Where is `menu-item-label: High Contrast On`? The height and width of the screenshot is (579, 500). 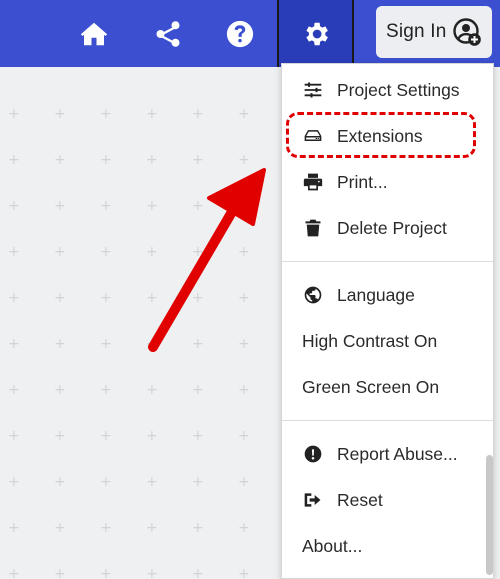
menu-item-label: High Contrast On is located at coordinates (370, 340).